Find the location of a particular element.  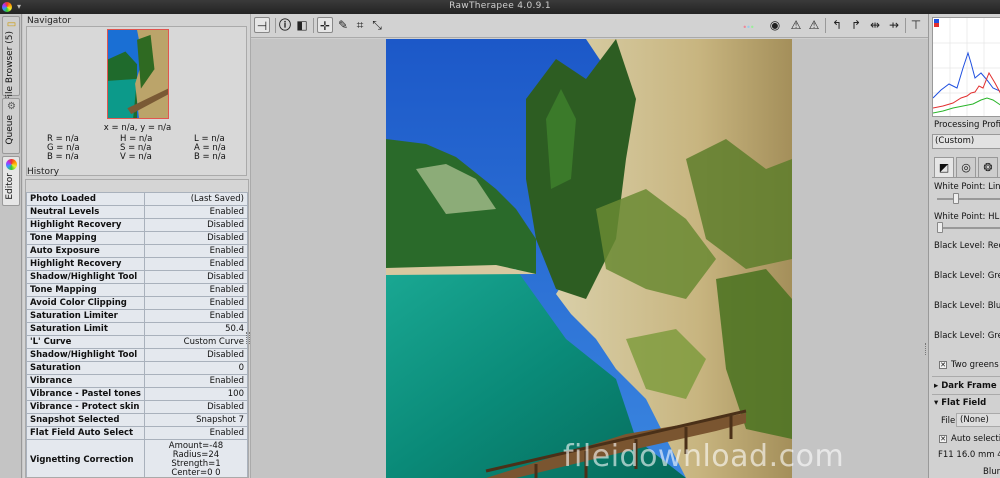

history-row: Vibrance Enabled is located at coordinates (137, 381).